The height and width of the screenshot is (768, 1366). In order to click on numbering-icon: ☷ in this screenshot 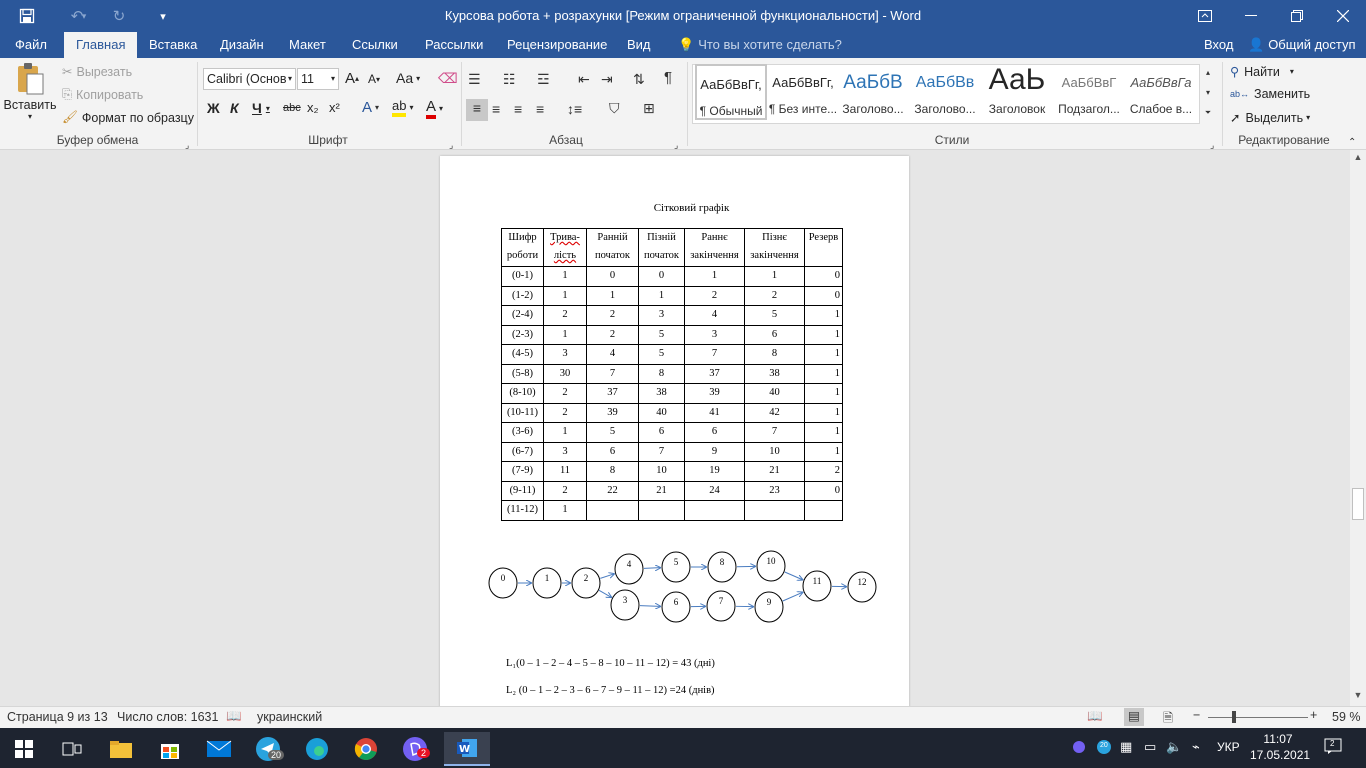, I will do `click(509, 79)`.